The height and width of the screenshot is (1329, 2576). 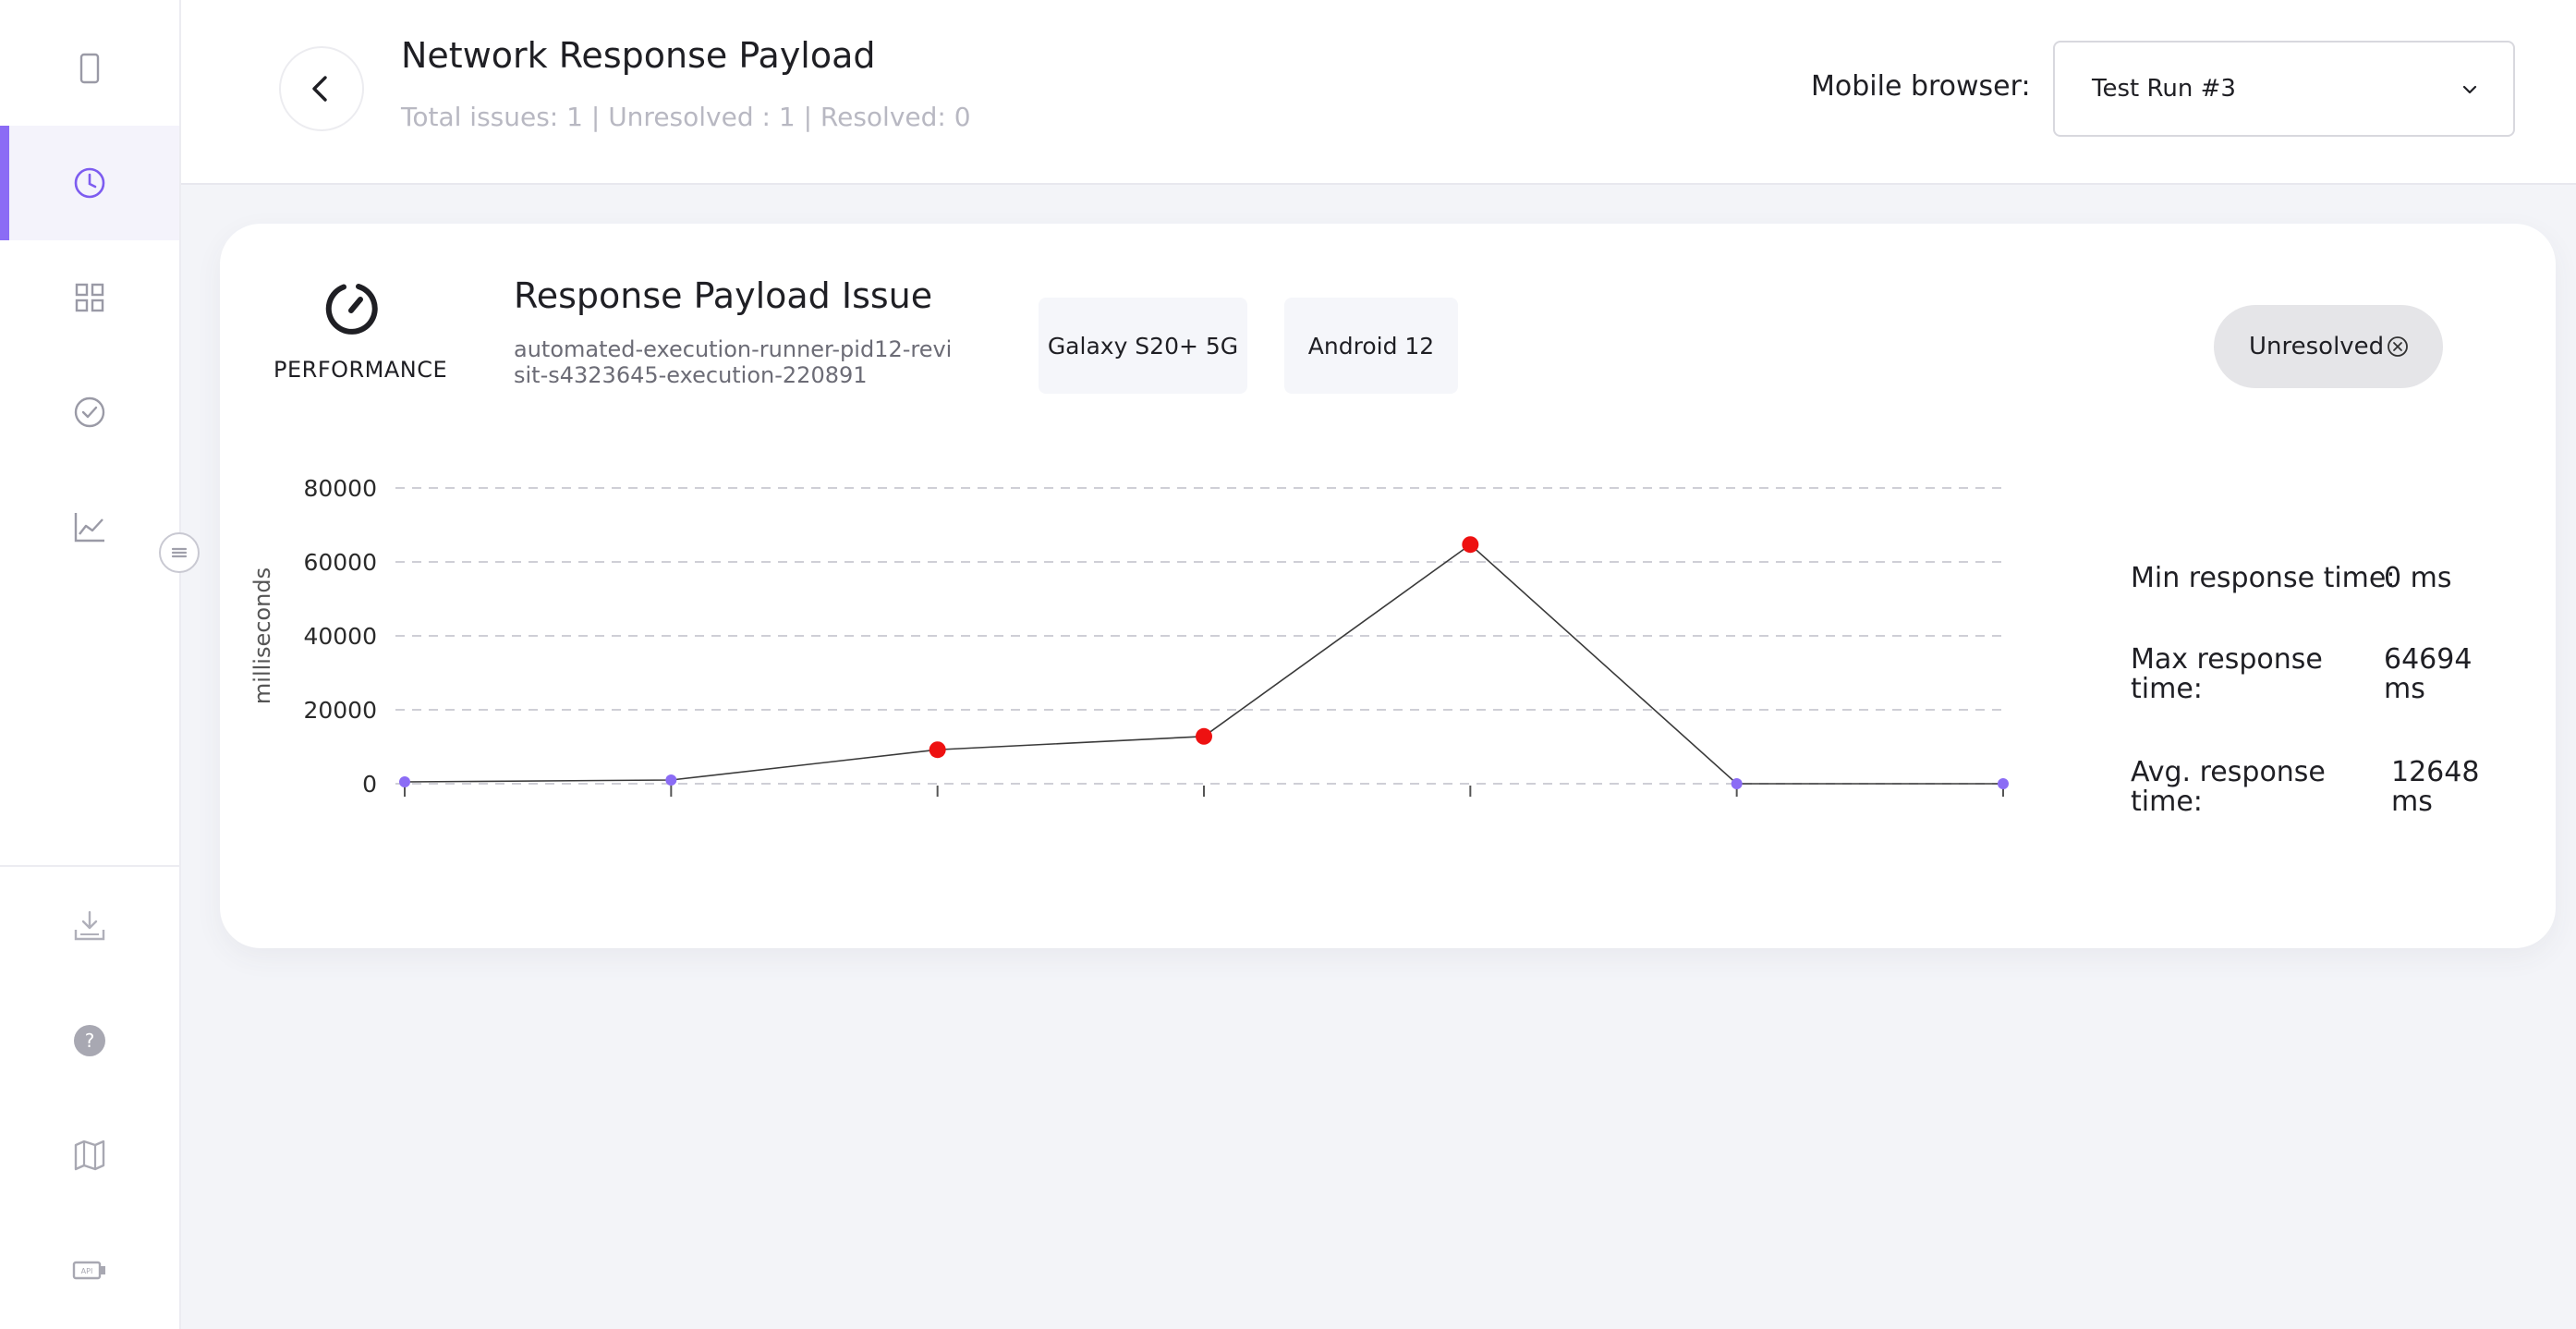 What do you see at coordinates (262, 635) in the screenshot?
I see `y-axis-label: milliseconds` at bounding box center [262, 635].